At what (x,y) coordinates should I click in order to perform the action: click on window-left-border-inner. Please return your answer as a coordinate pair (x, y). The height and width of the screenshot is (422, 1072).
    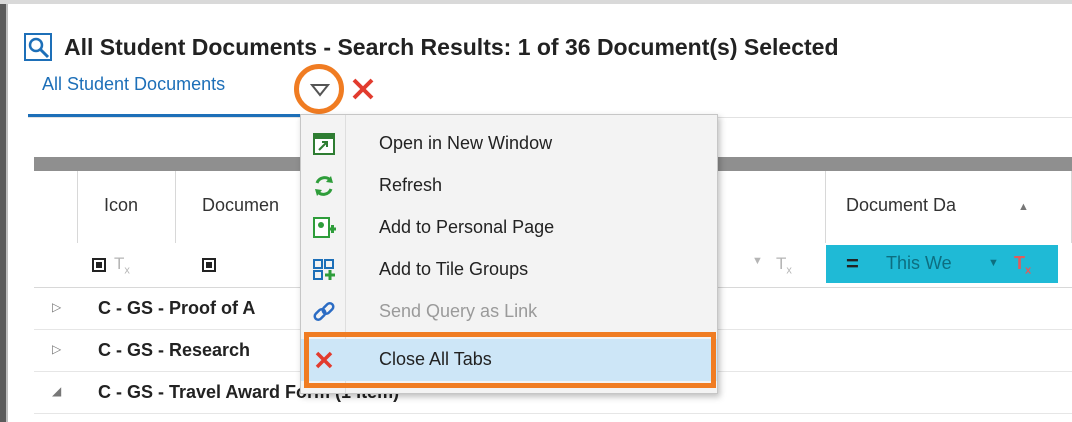
    Looking at the image, I should click on (7, 213).